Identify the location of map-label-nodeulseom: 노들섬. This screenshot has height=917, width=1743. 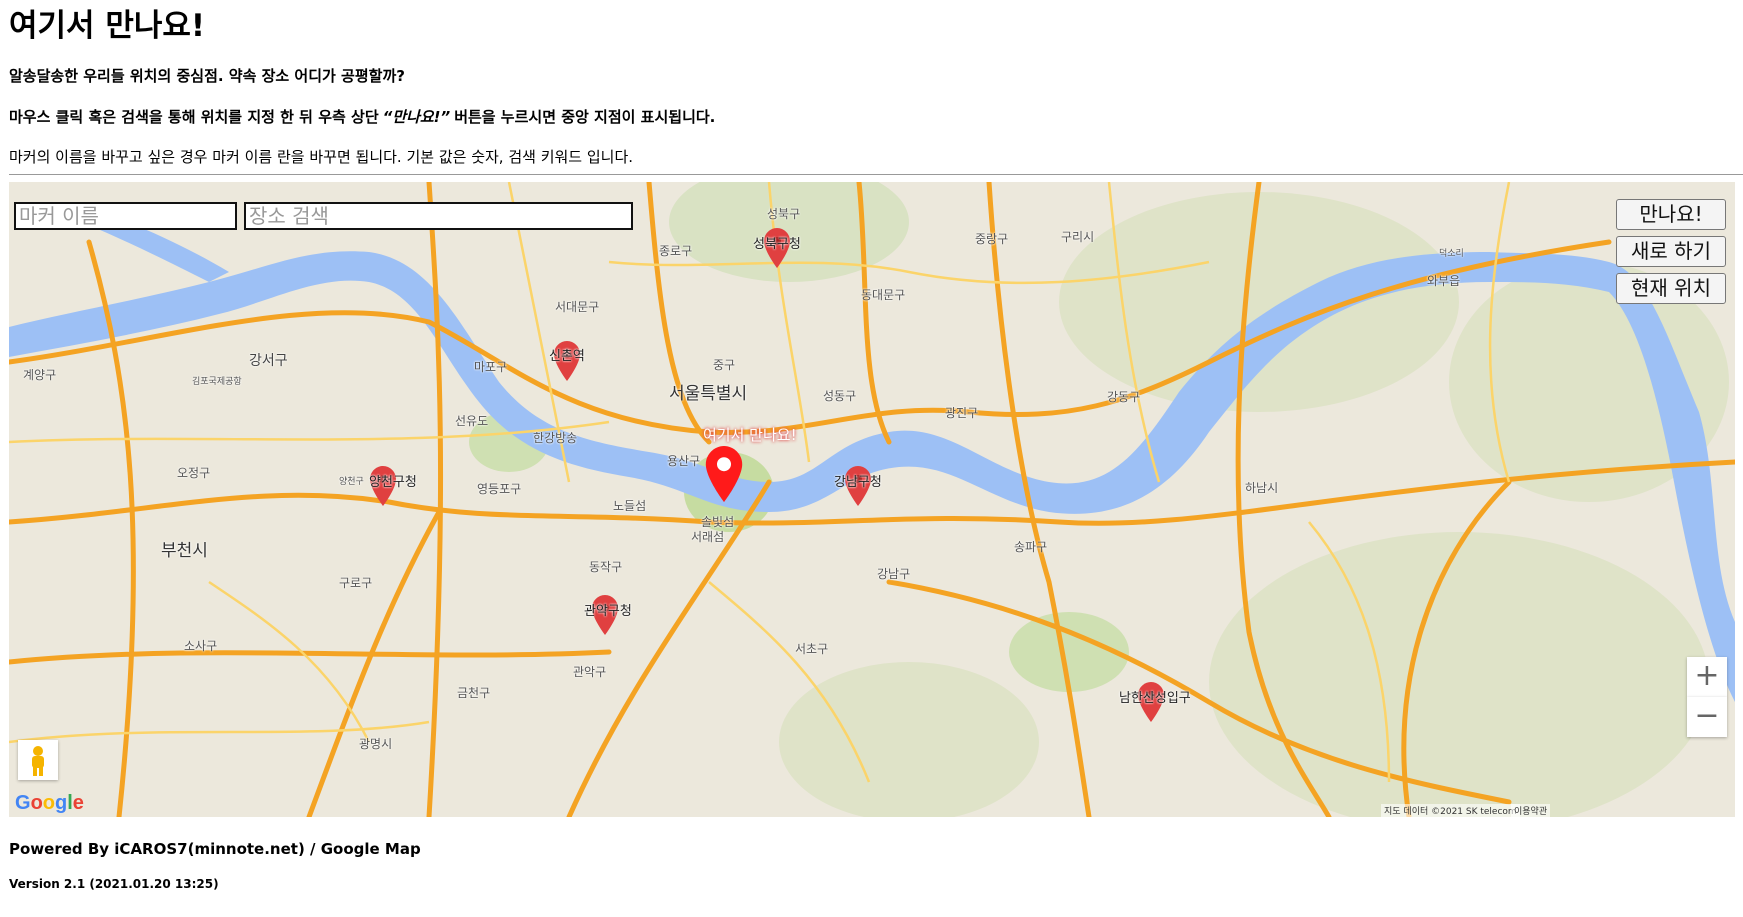
(630, 506).